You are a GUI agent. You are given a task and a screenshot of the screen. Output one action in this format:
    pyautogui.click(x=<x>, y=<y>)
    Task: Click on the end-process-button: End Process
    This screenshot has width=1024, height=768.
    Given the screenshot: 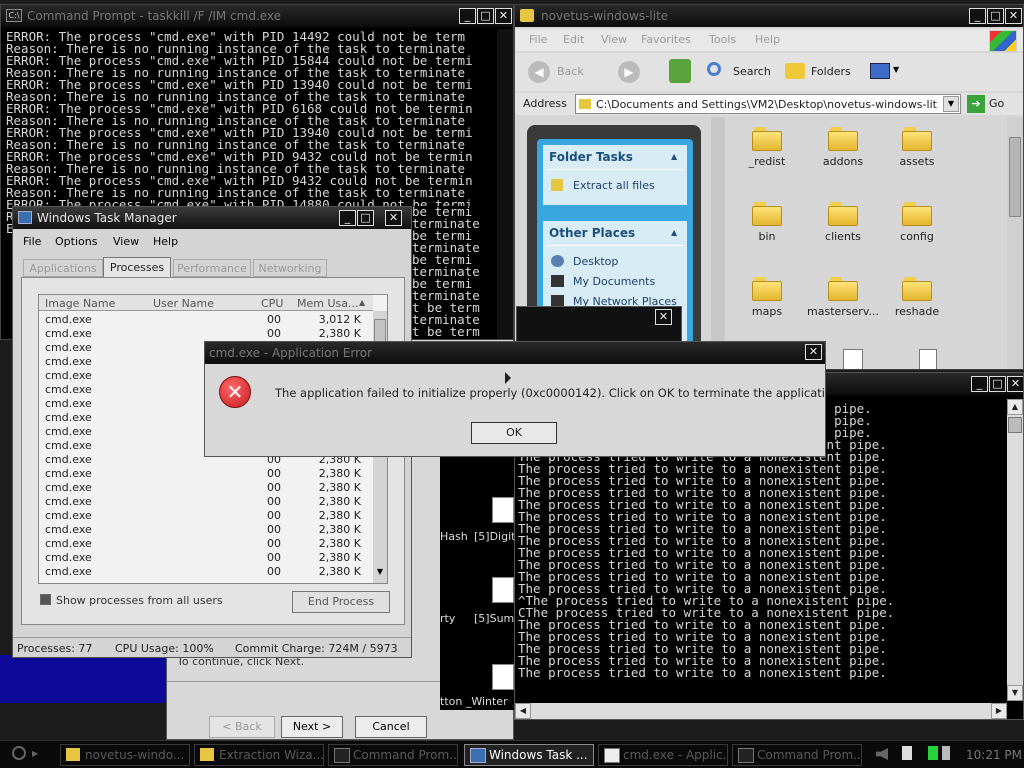 What is the action you would take?
    pyautogui.click(x=341, y=602)
    